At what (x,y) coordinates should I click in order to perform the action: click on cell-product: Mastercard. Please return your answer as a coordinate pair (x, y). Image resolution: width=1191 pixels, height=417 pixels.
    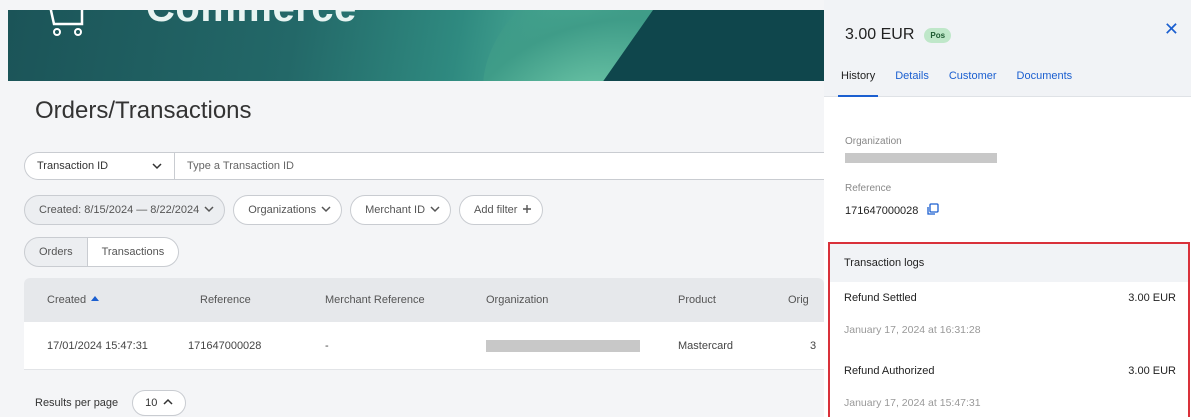
    Looking at the image, I should click on (706, 345).